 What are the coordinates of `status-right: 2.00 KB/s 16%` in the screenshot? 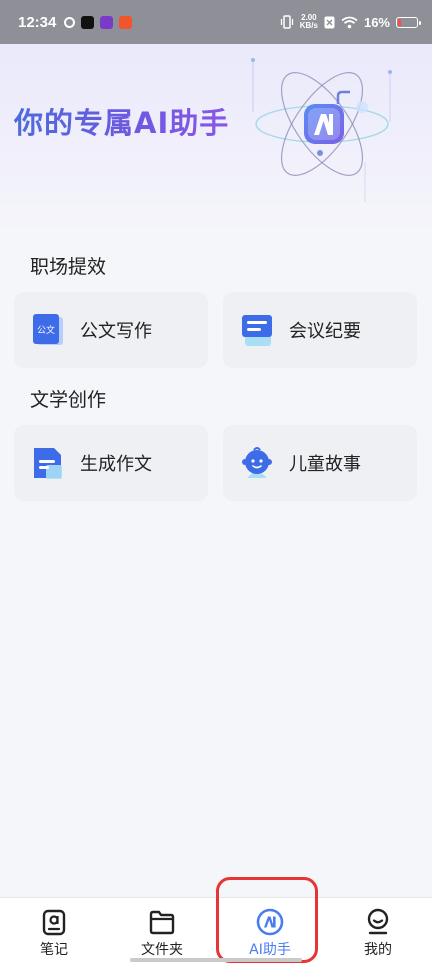 It's located at (350, 22).